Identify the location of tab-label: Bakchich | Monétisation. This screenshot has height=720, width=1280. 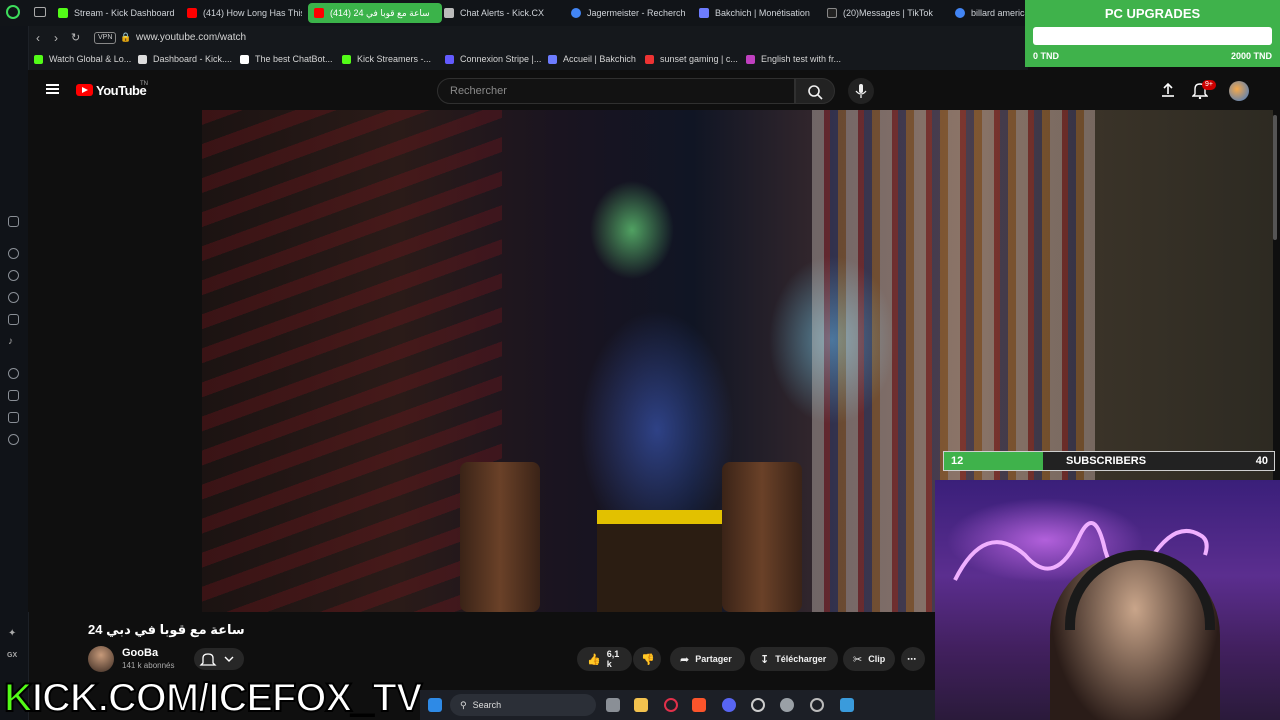
(762, 13).